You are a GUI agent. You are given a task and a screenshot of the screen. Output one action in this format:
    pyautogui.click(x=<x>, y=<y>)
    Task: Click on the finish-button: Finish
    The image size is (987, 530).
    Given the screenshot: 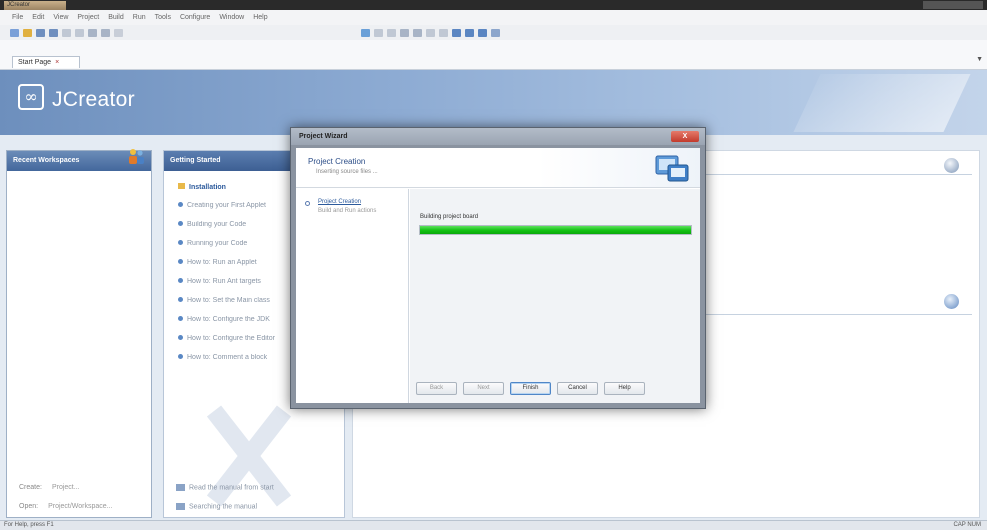 What is the action you would take?
    pyautogui.click(x=530, y=388)
    